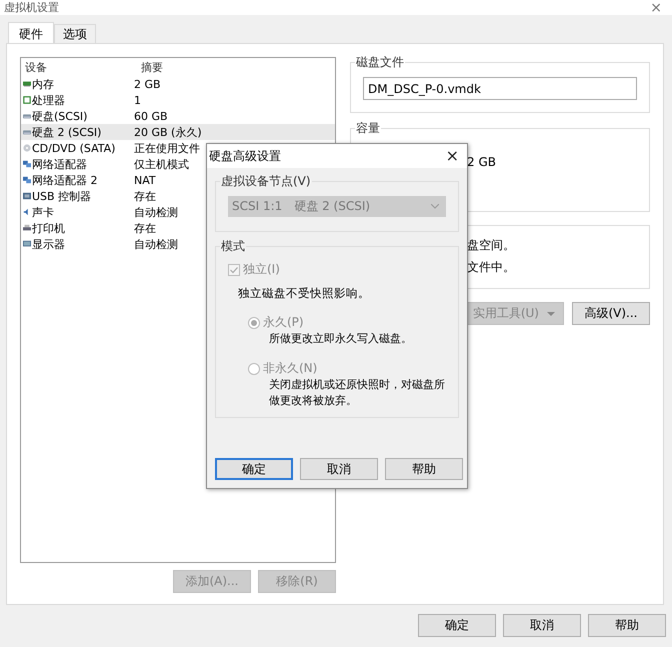  I want to click on group-title: 虚拟设备节点(V), so click(266, 181).